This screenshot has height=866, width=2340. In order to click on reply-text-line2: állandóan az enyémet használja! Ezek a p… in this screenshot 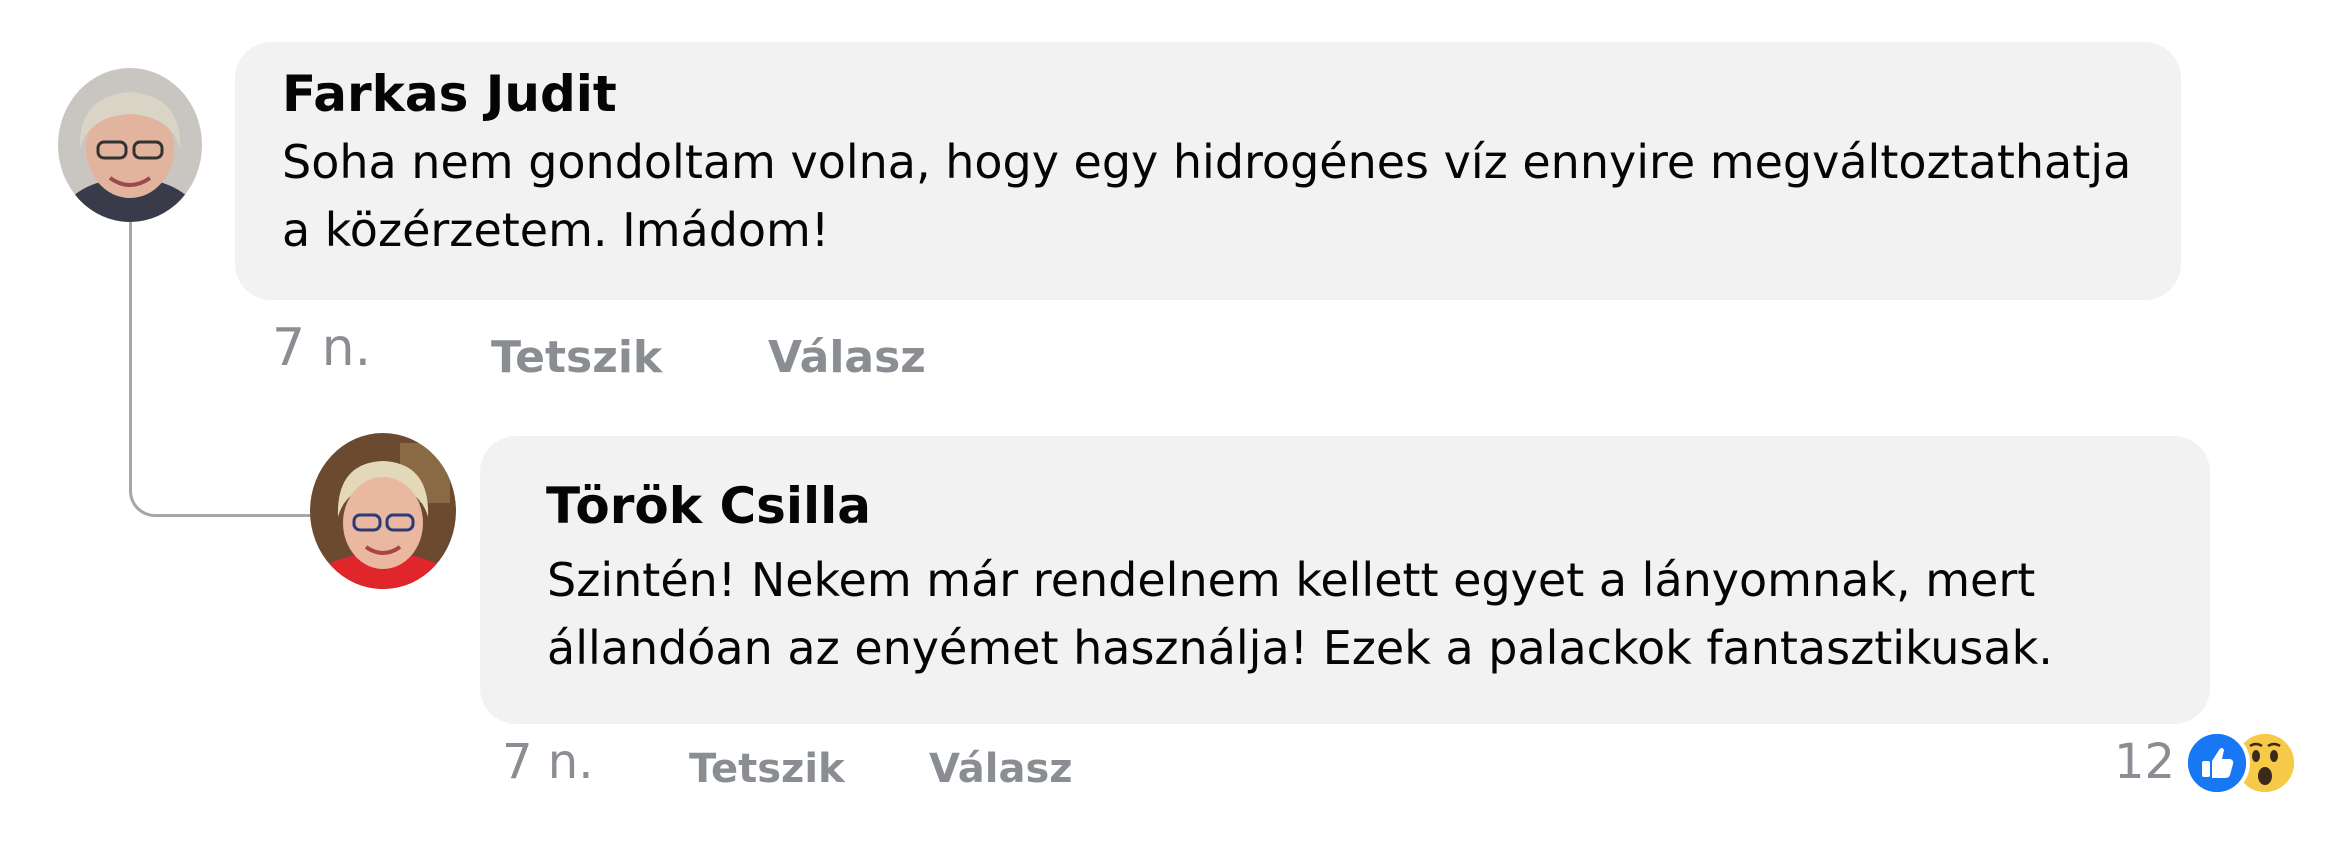, I will do `click(1300, 648)`.